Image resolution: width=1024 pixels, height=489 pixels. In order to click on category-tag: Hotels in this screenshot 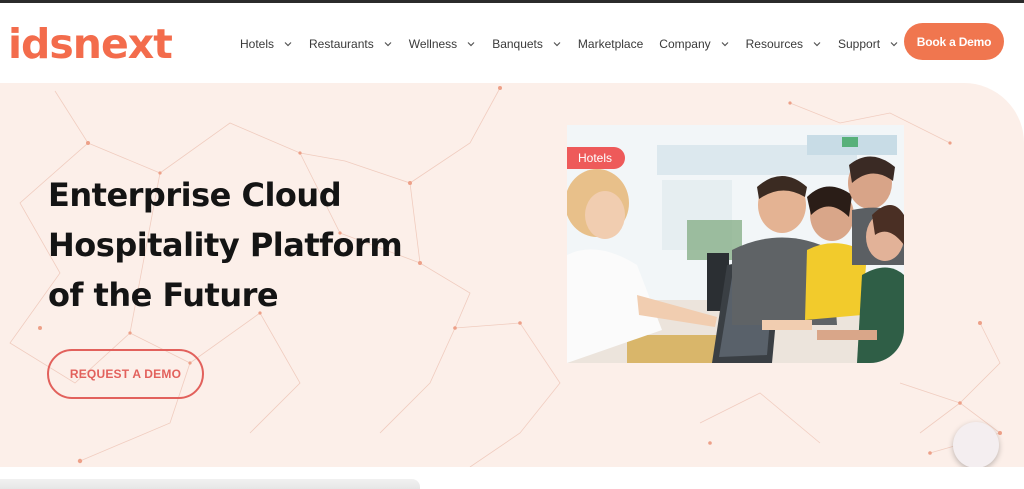, I will do `click(596, 158)`.